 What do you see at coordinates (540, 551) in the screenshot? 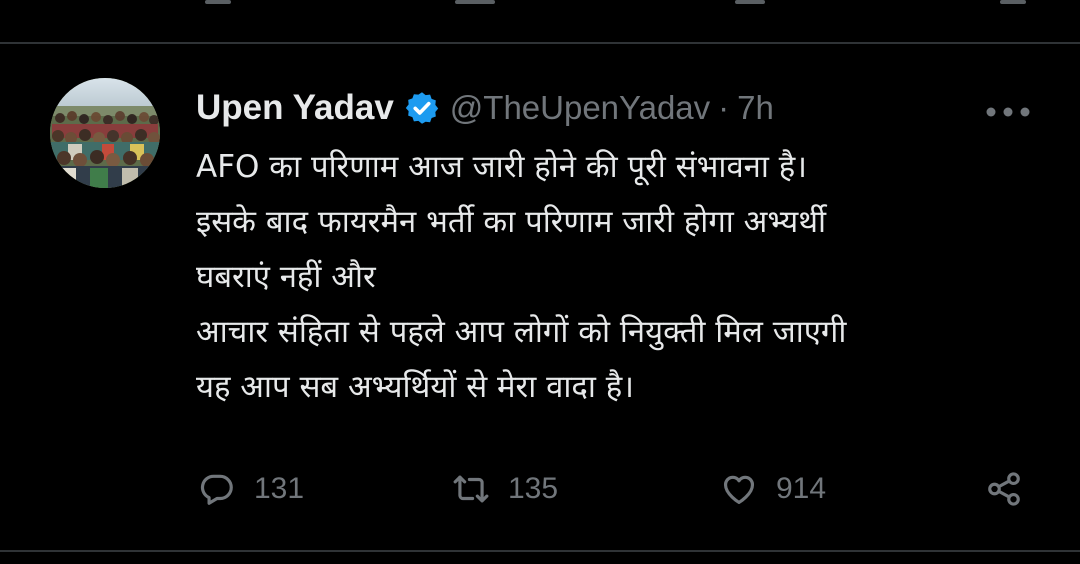
I see `bottom-divider` at bounding box center [540, 551].